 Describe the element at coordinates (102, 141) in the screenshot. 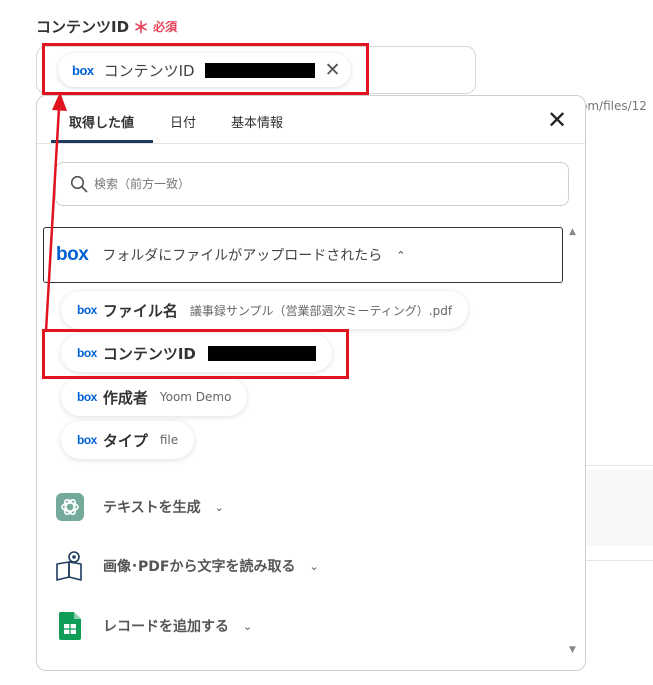

I see `active-tab-indicator` at that location.